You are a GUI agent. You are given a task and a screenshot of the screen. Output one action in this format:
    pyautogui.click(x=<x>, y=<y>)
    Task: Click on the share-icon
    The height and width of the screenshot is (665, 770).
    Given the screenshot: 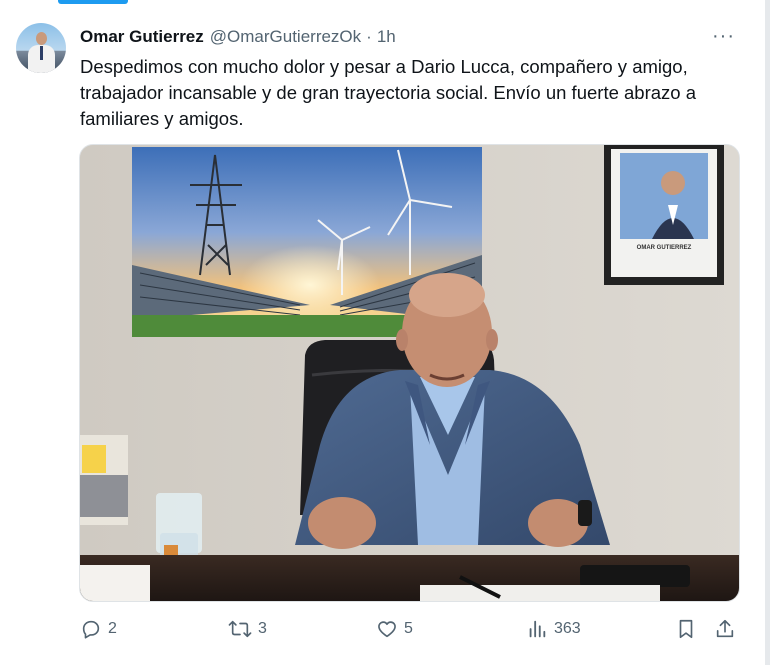 What is the action you would take?
    pyautogui.click(x=725, y=628)
    